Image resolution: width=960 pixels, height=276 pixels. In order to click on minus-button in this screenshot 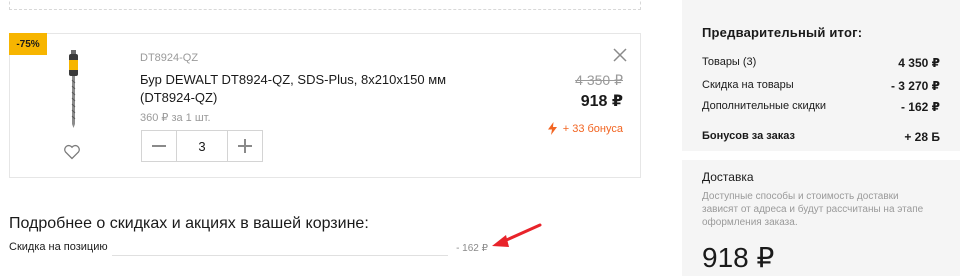, I will do `click(159, 146)`.